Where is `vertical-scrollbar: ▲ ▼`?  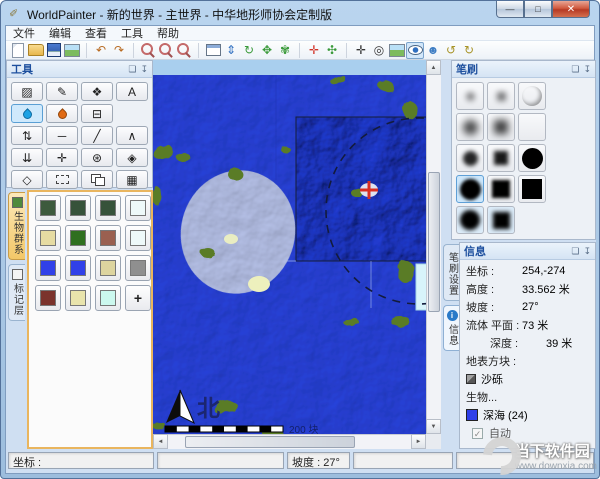
vertical-scrollbar: ▲ ▼ is located at coordinates (433, 247).